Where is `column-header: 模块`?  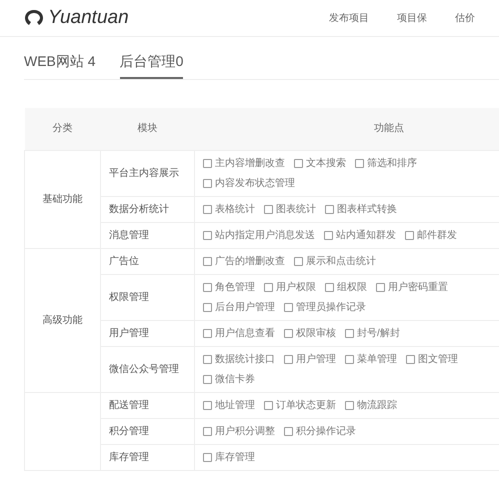 column-header: 模块 is located at coordinates (147, 129).